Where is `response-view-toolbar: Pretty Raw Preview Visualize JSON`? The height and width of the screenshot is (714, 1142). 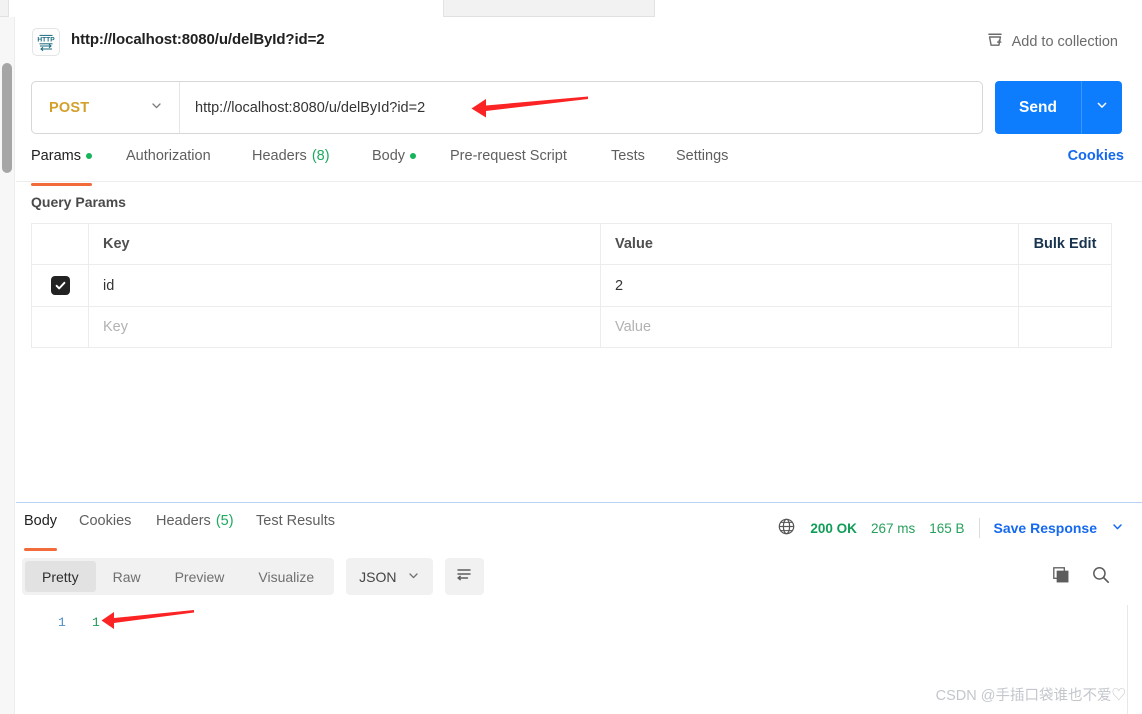 response-view-toolbar: Pretty Raw Preview Visualize JSON is located at coordinates (253, 576).